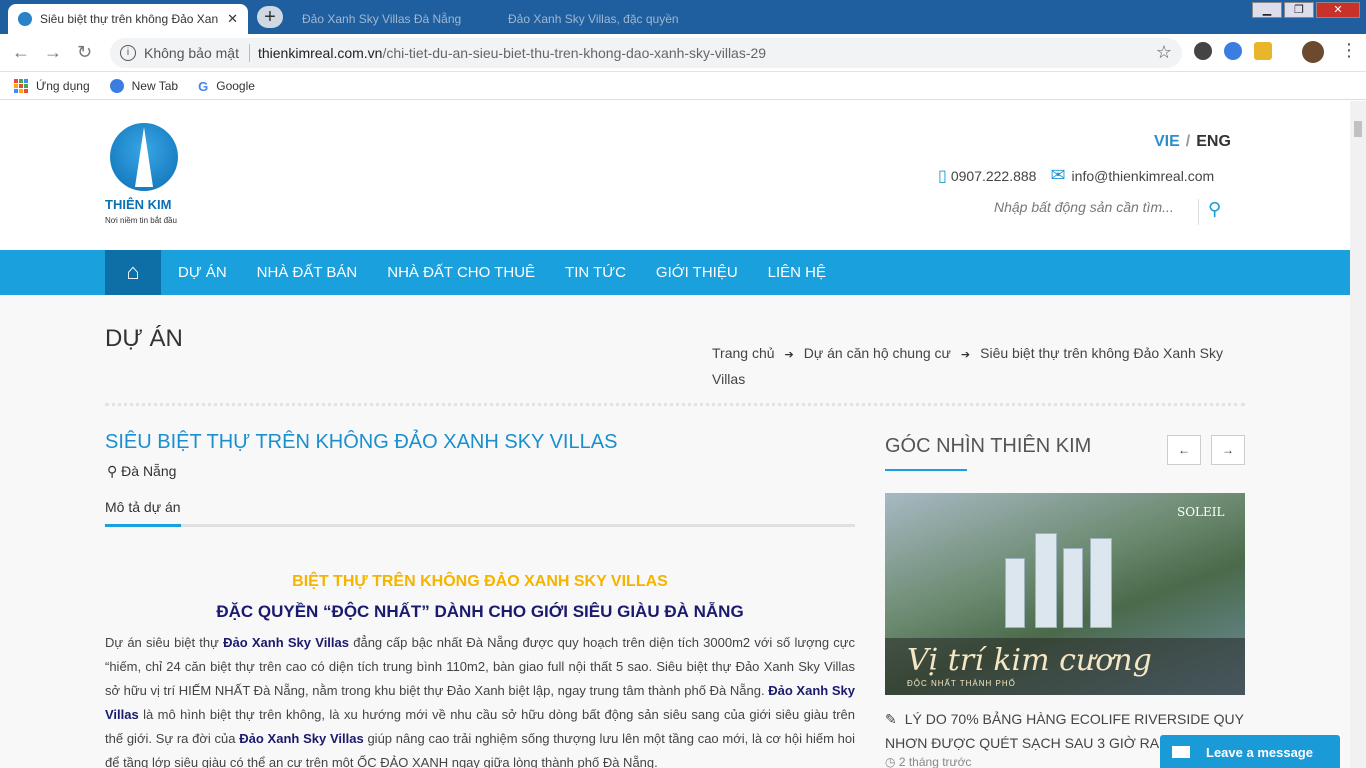 Image resolution: width=1366 pixels, height=768 pixels. I want to click on nav-item-nha-dat-ban: NHÀ ĐẤT BÁN, so click(307, 272).